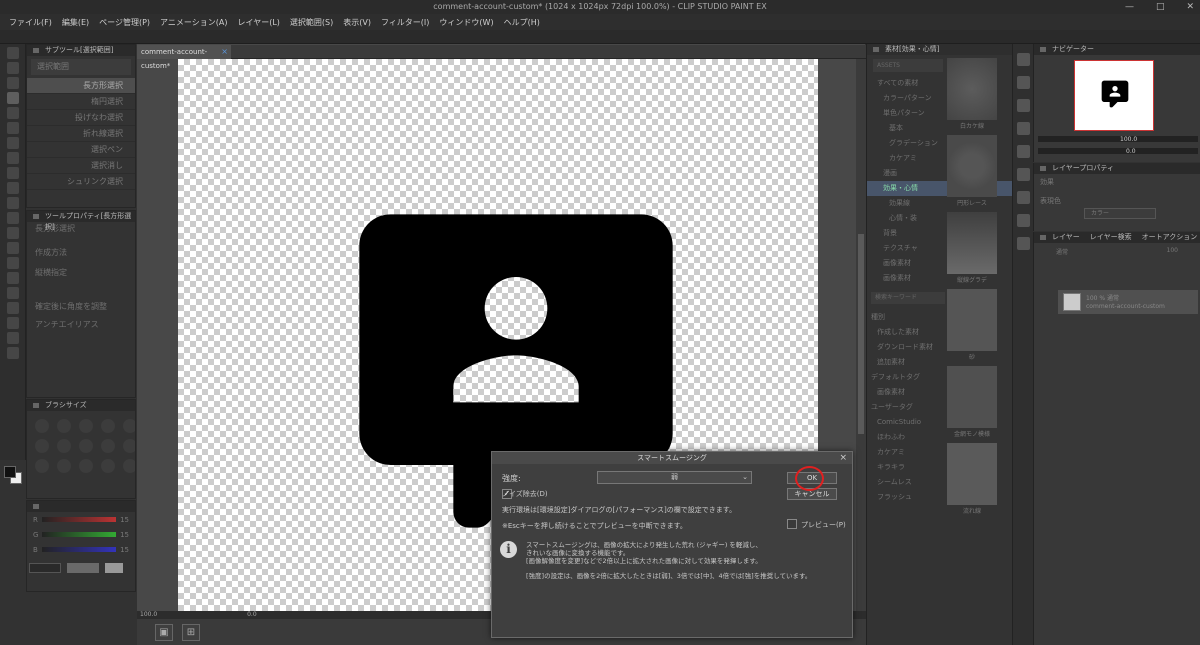  I want to click on subtool-lasso-select: 投げなわ選択, so click(81, 118).